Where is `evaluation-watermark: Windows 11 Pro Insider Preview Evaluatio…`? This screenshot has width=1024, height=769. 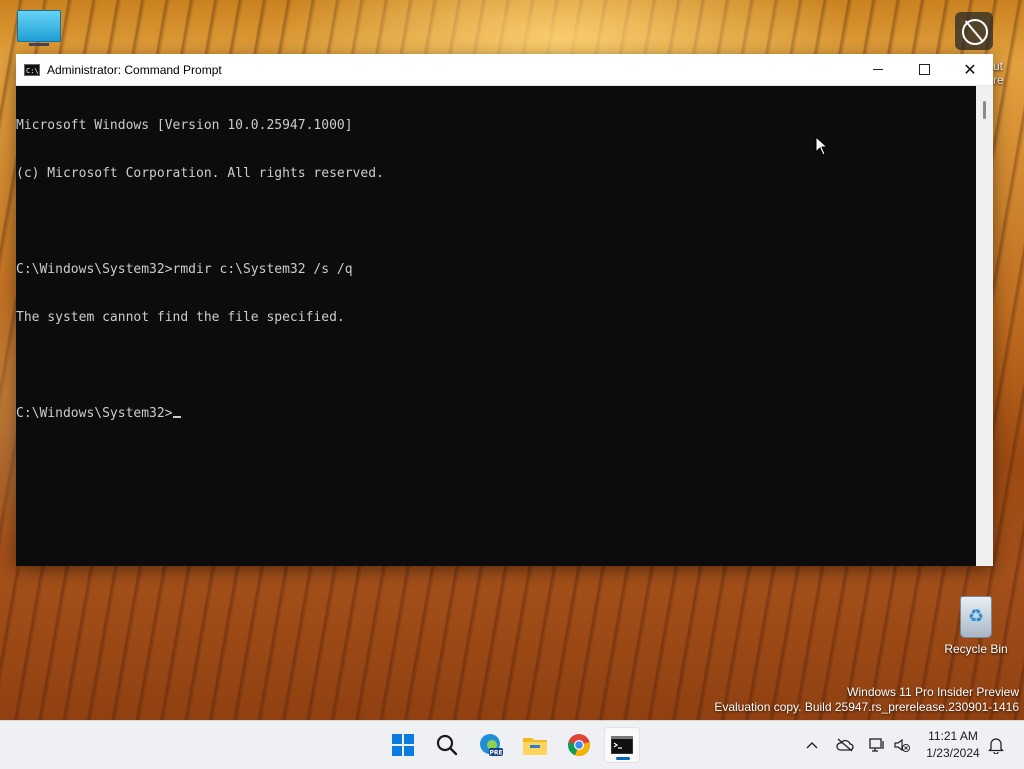 evaluation-watermark: Windows 11 Pro Insider Preview Evaluatio… is located at coordinates (866, 700).